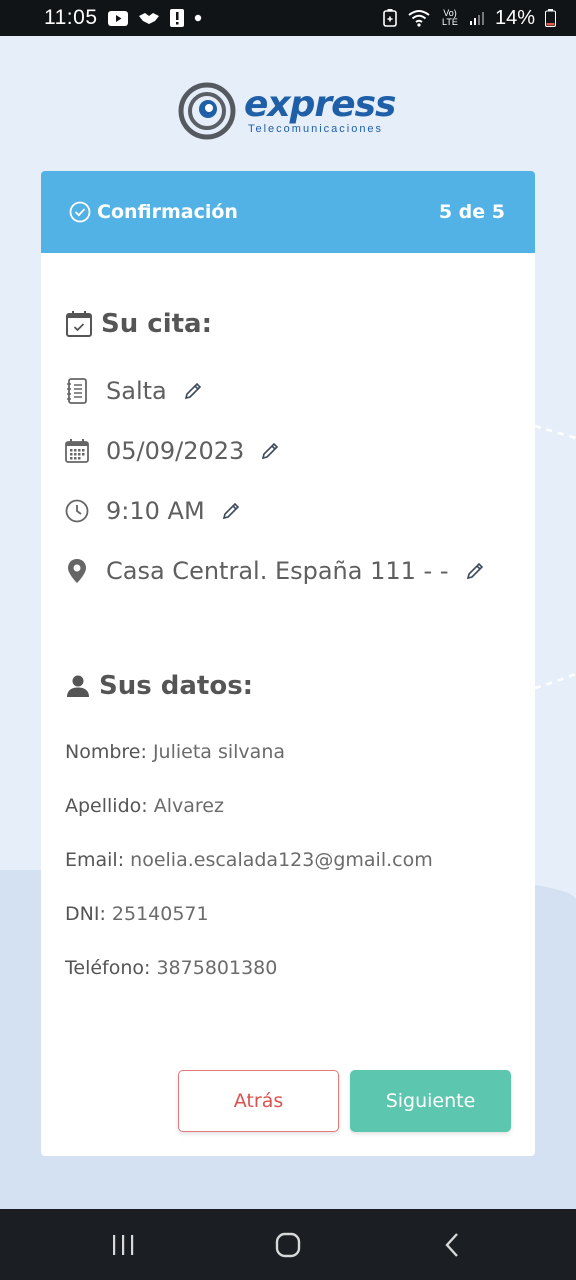  What do you see at coordinates (475, 571) in the screenshot?
I see `edit-office-pencil-icon` at bounding box center [475, 571].